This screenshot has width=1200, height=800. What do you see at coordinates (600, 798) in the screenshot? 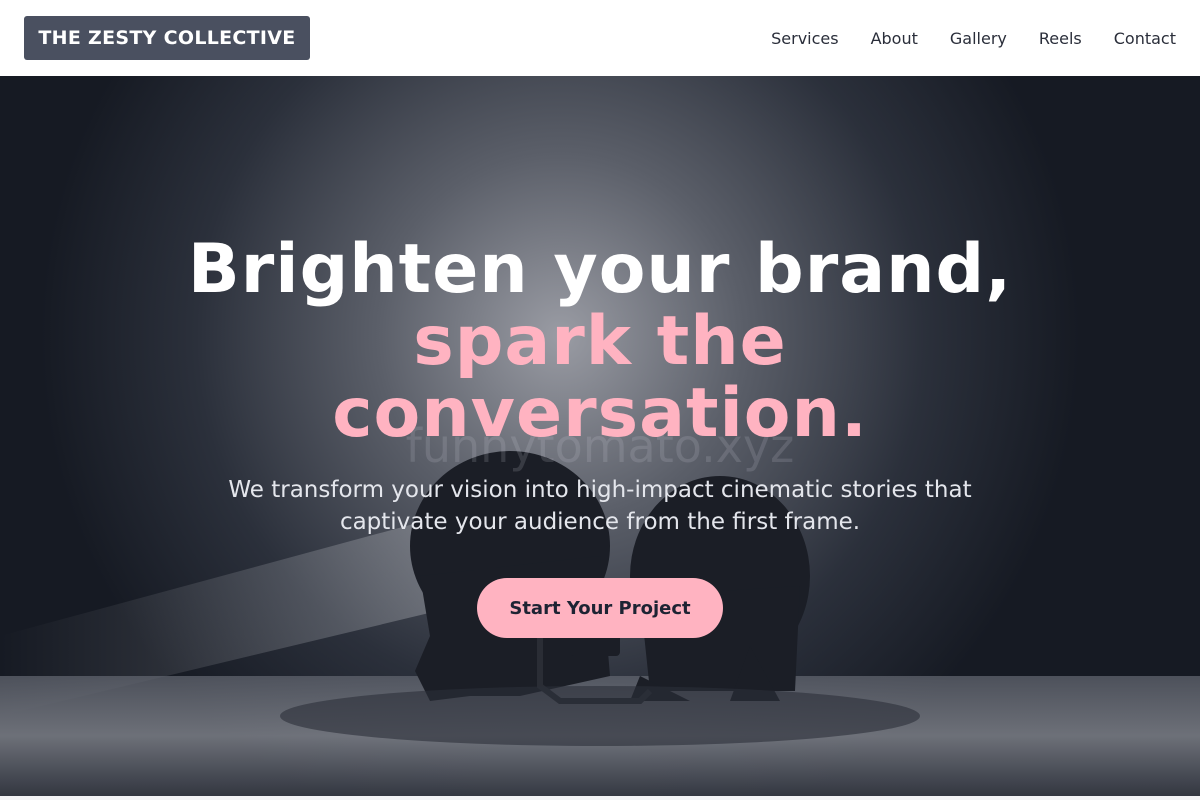
I see `page-bottom-strip` at bounding box center [600, 798].